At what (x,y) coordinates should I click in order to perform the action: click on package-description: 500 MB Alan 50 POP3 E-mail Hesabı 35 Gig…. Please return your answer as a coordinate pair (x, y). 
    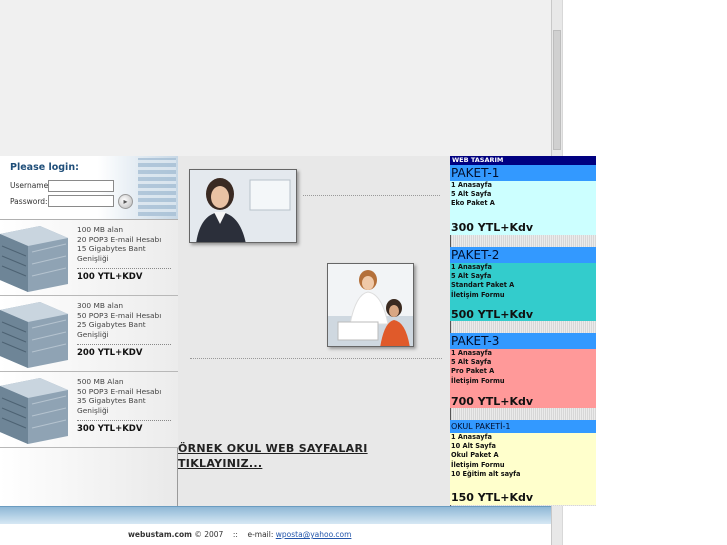
    Looking at the image, I should click on (119, 396).